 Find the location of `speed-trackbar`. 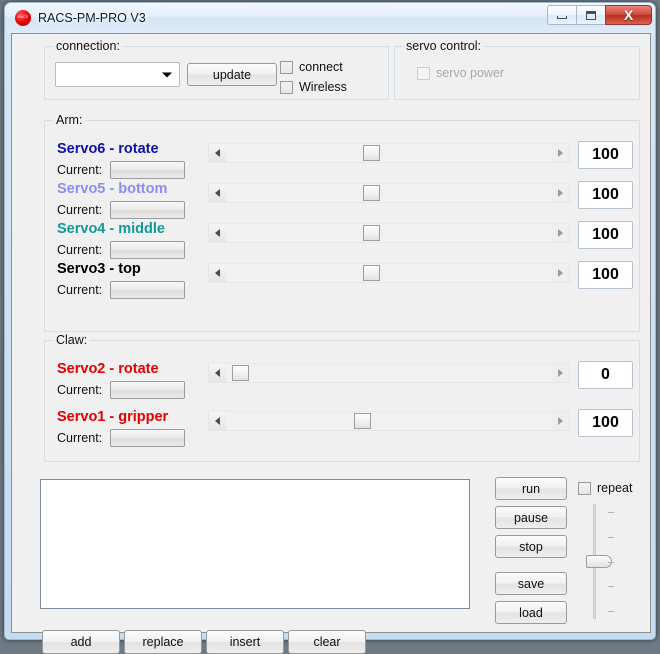

speed-trackbar is located at coordinates (601, 561).